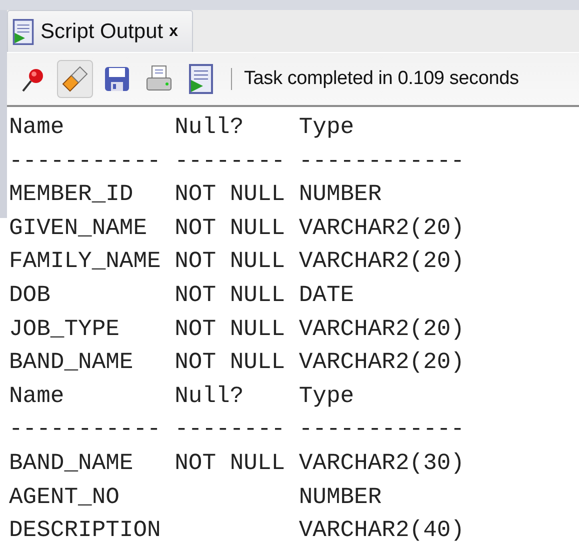 This screenshot has width=579, height=545. I want to click on output-line: GIVEN_NAME NOT NULL VARCHAR2(20), so click(237, 228).